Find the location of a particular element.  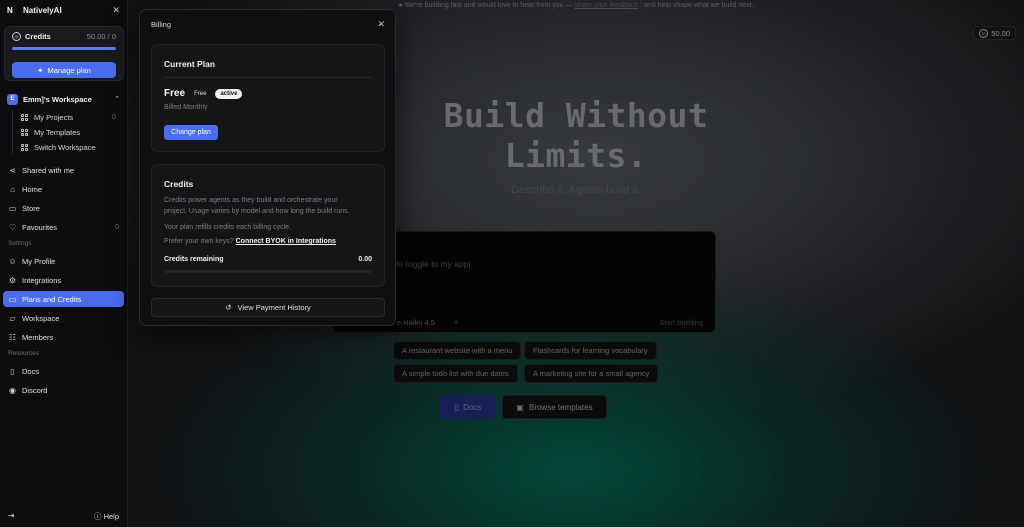

plan-row: Free Free active is located at coordinates (203, 93).